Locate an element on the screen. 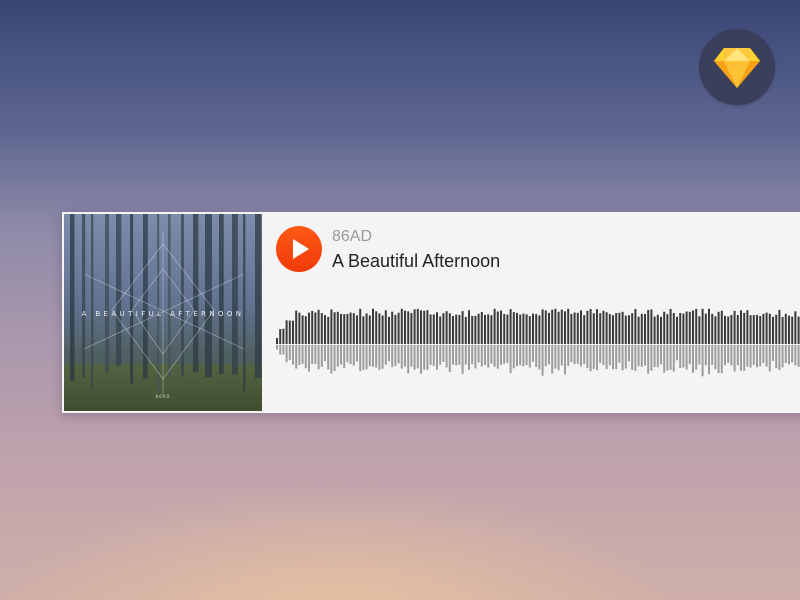 This screenshot has width=800, height=600. sketch-diamond-icon is located at coordinates (737, 68).